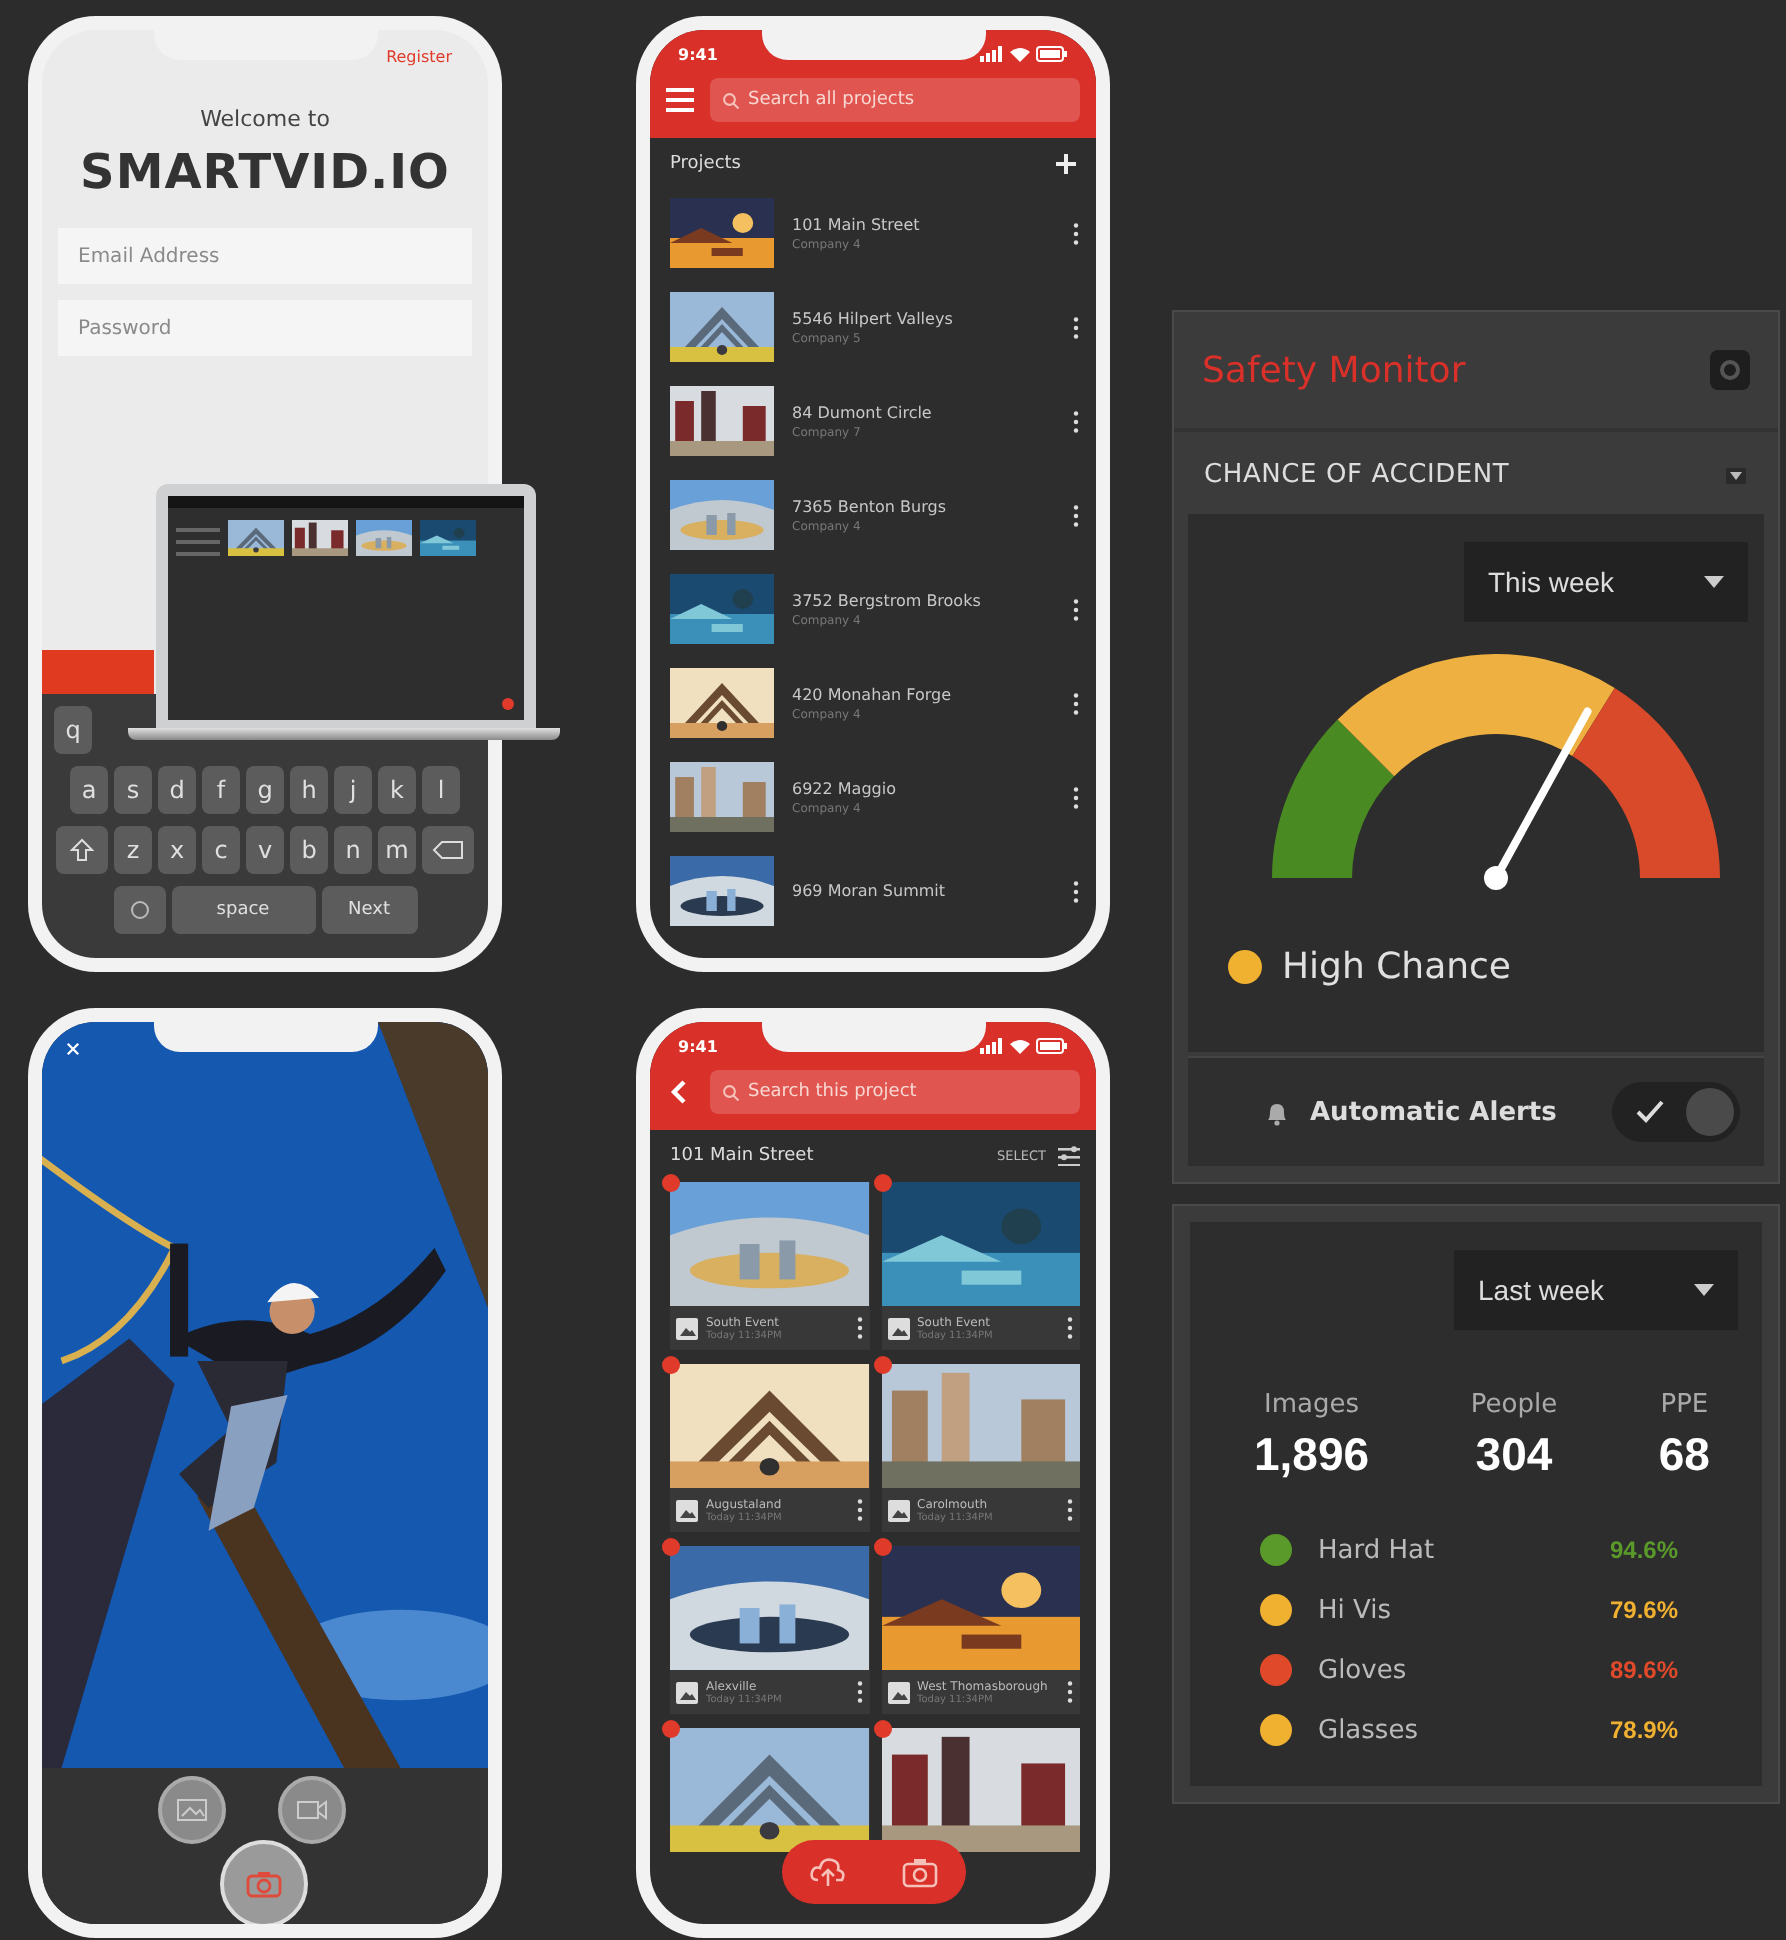  I want to click on welcome-text: Welcome to, so click(265, 119).